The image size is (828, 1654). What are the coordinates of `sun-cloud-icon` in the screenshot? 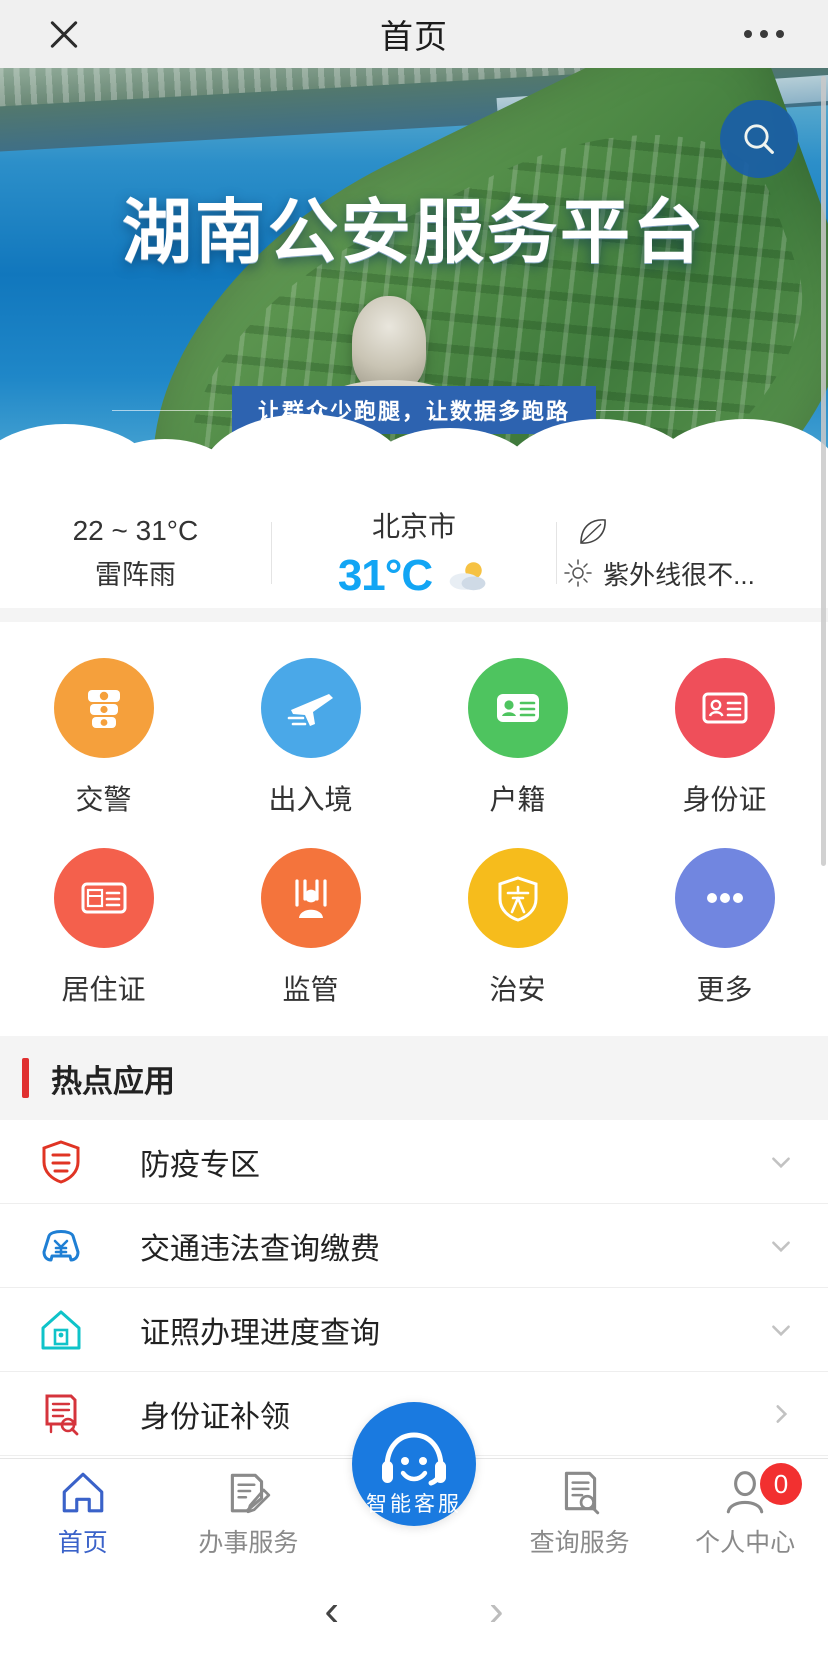 It's located at (467, 576).